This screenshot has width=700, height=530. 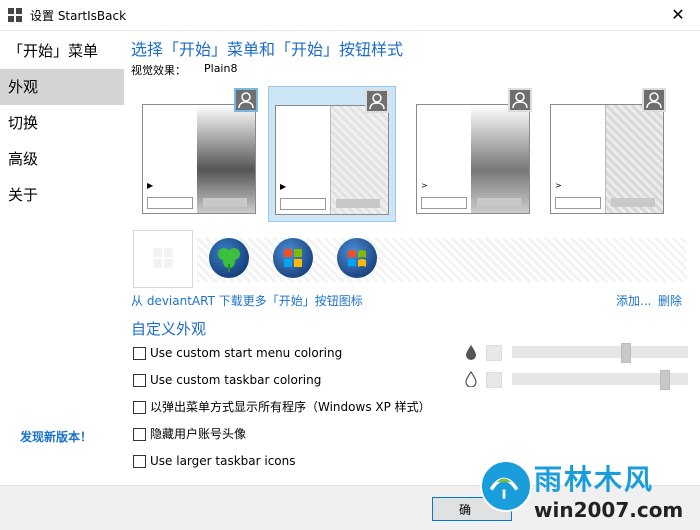 What do you see at coordinates (494, 353) in the screenshot?
I see `start-menu-color-swatch` at bounding box center [494, 353].